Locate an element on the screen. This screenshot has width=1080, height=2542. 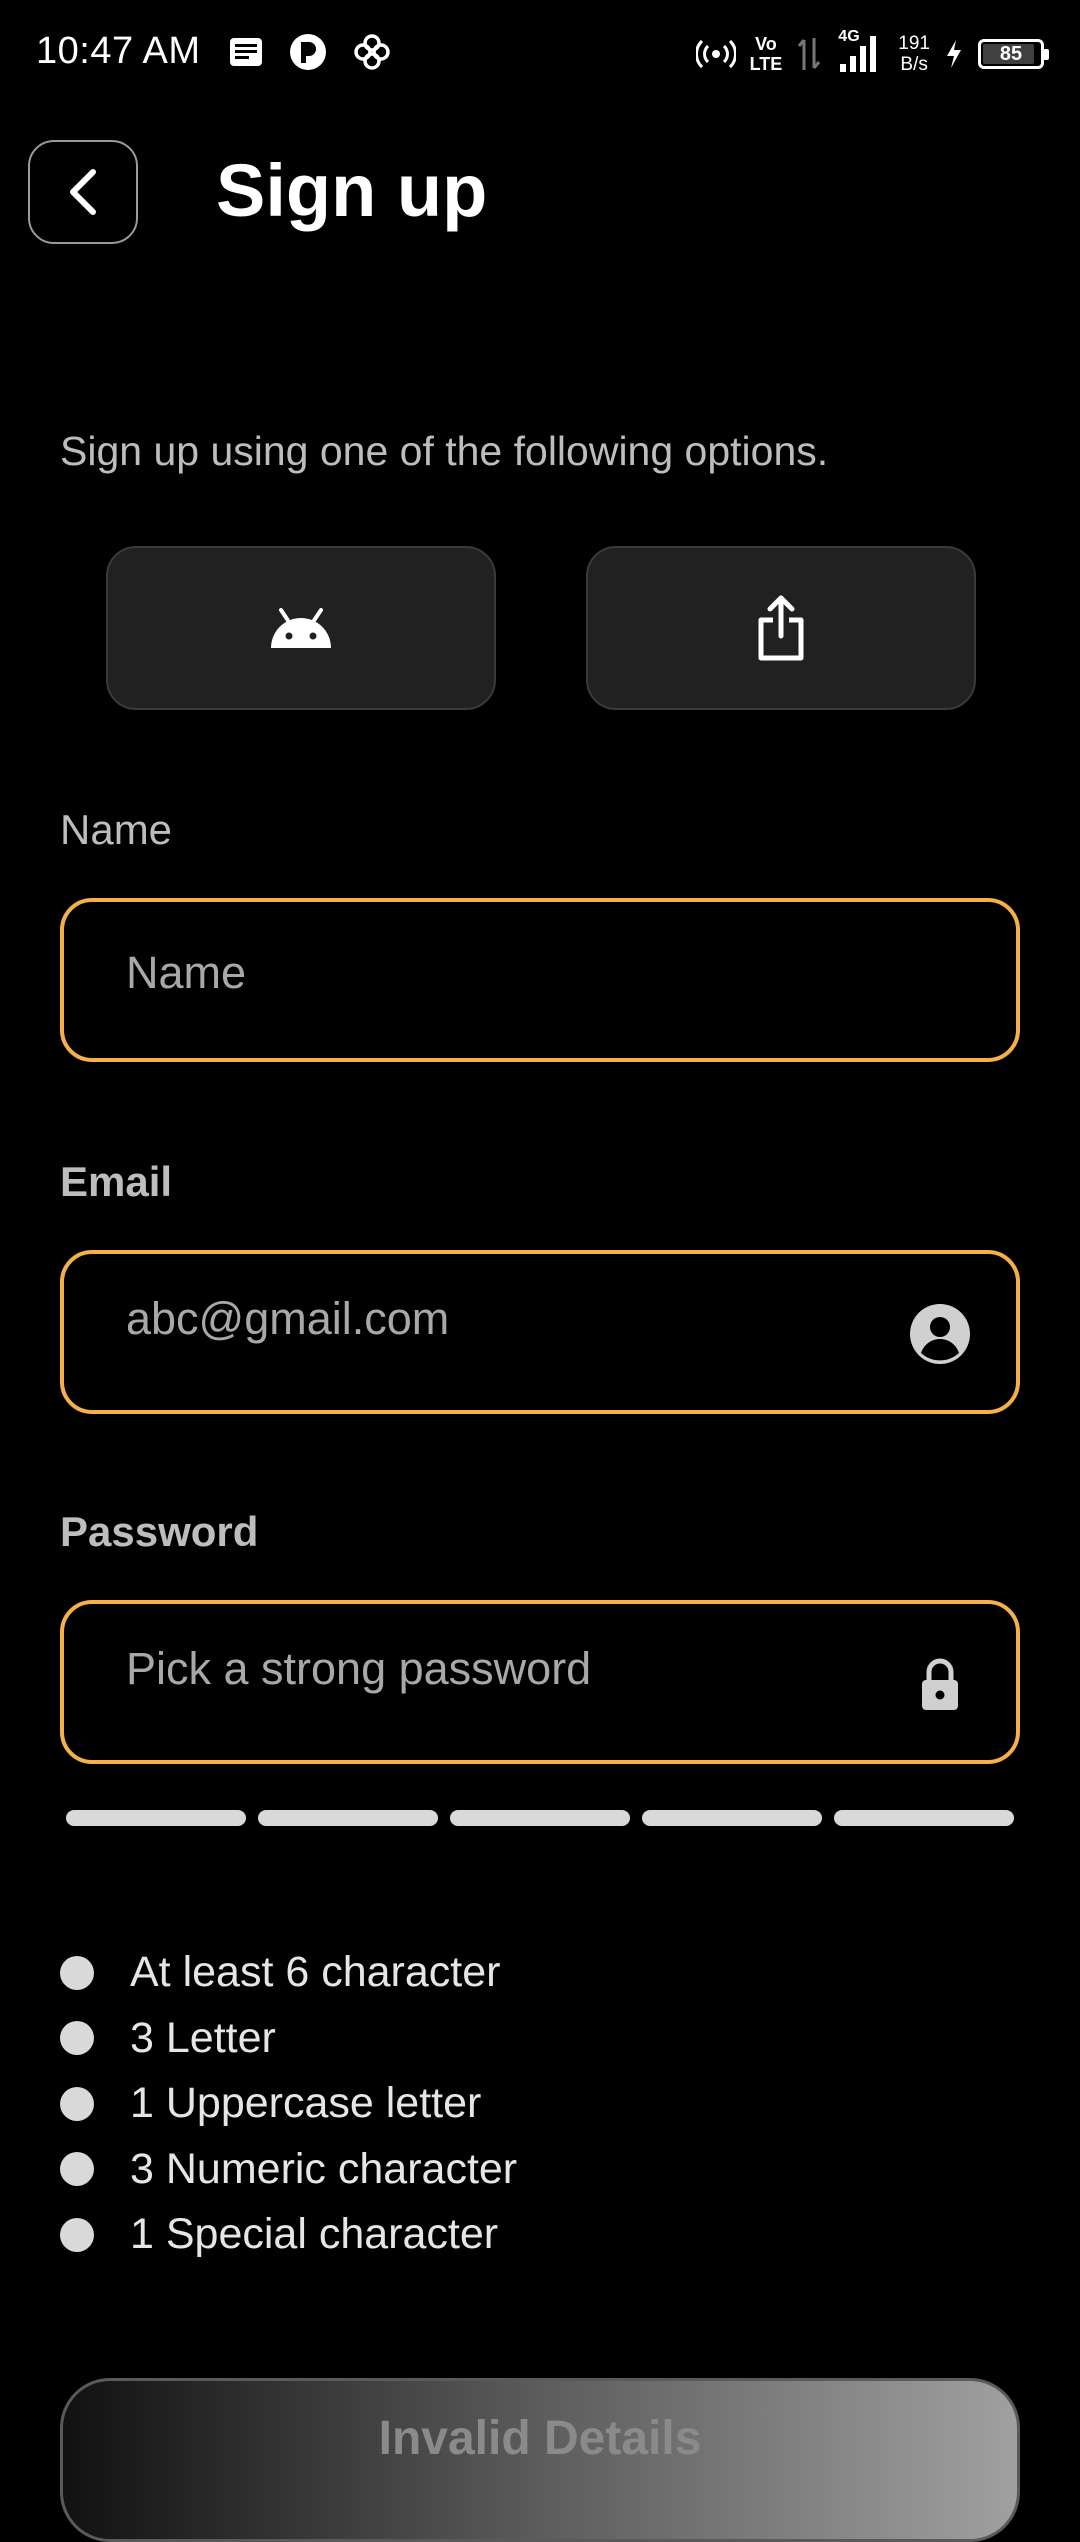
battery-nub is located at coordinates (1046, 54).